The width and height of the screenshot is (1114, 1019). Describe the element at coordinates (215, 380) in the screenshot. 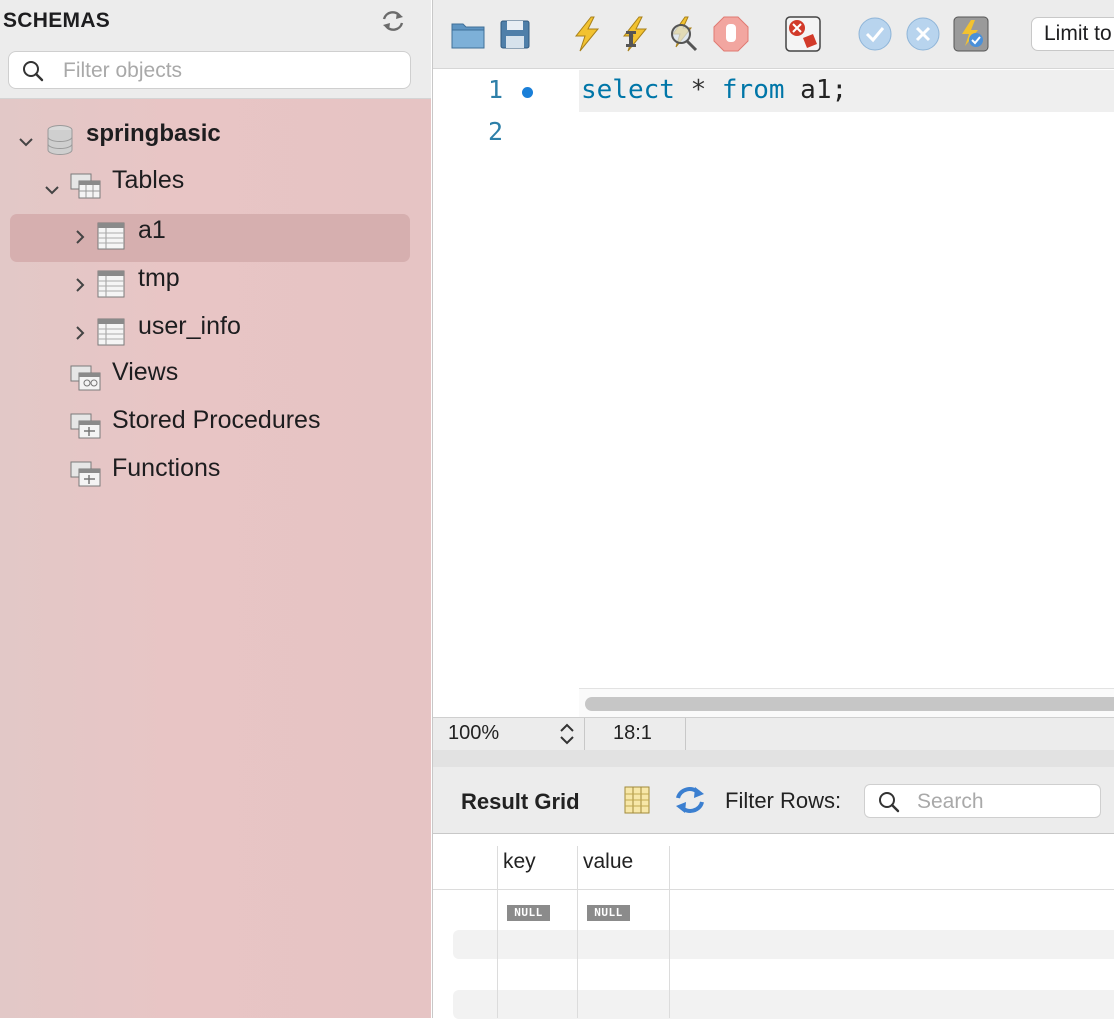

I see `tree-item-views: Views` at that location.